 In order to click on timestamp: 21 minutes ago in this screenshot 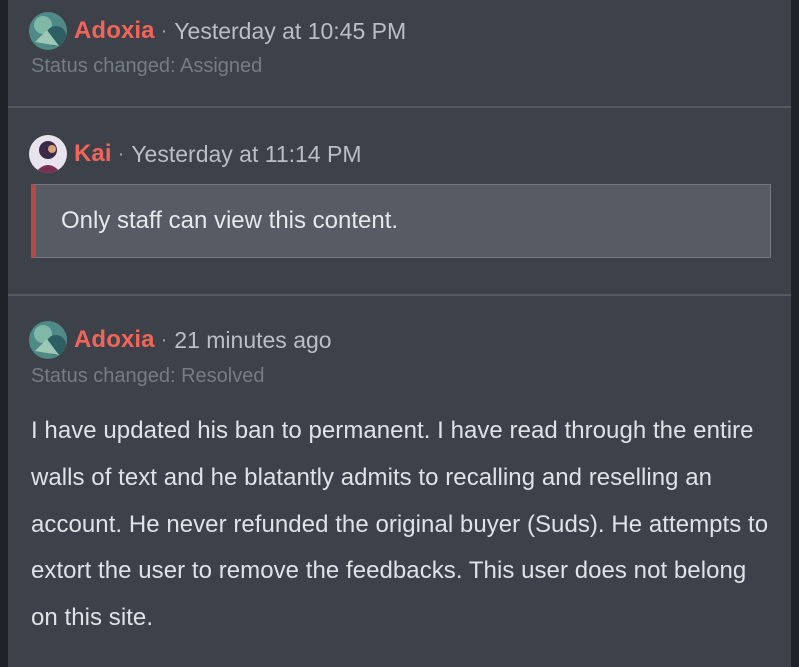, I will do `click(252, 340)`.